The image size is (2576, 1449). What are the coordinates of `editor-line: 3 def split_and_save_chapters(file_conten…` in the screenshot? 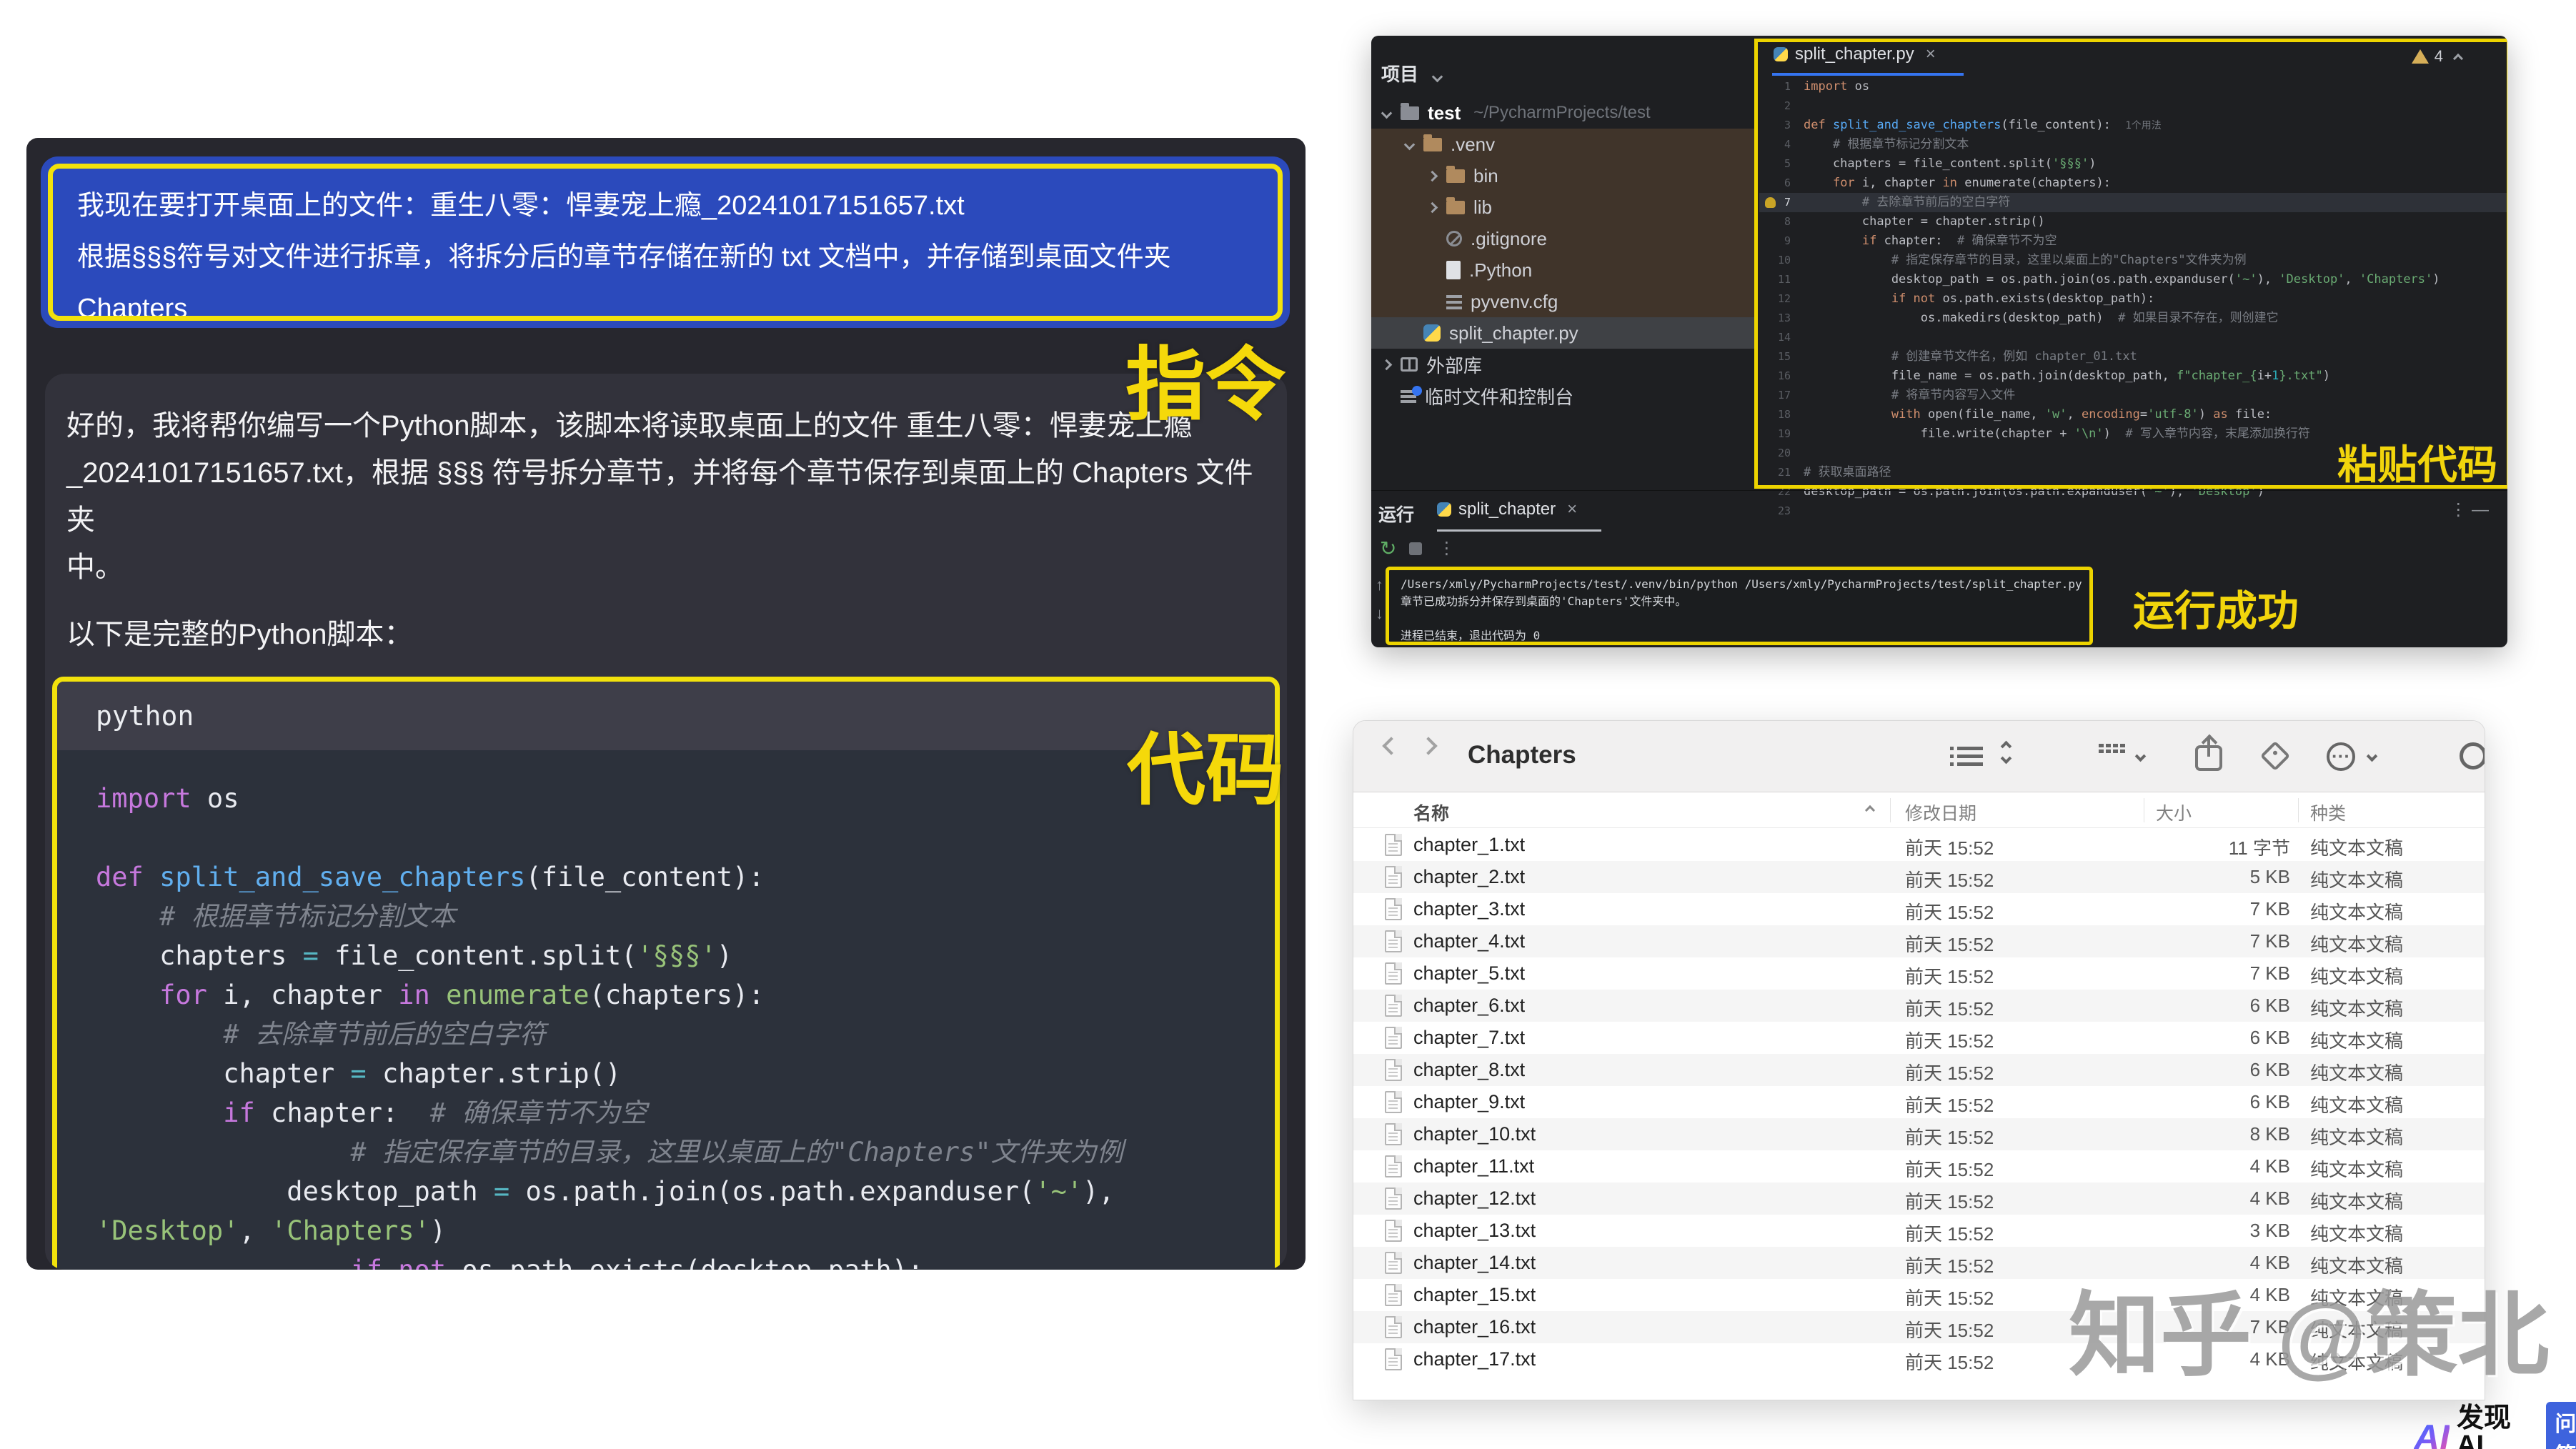 It's located at (2133, 125).